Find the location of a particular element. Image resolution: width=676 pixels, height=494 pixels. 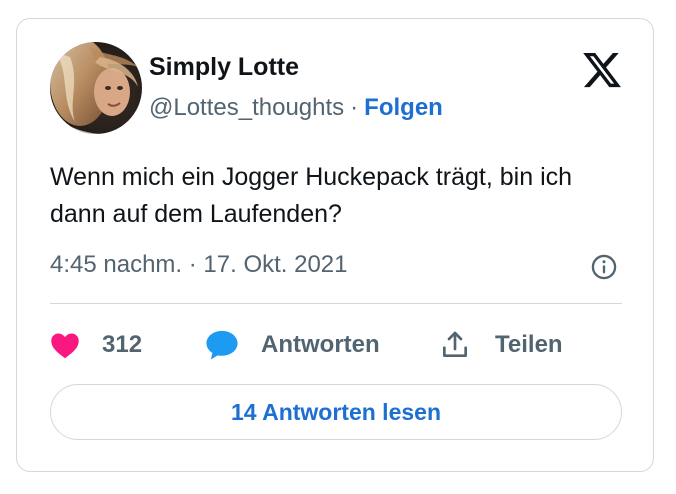

profile-photo-icon is located at coordinates (96, 88).